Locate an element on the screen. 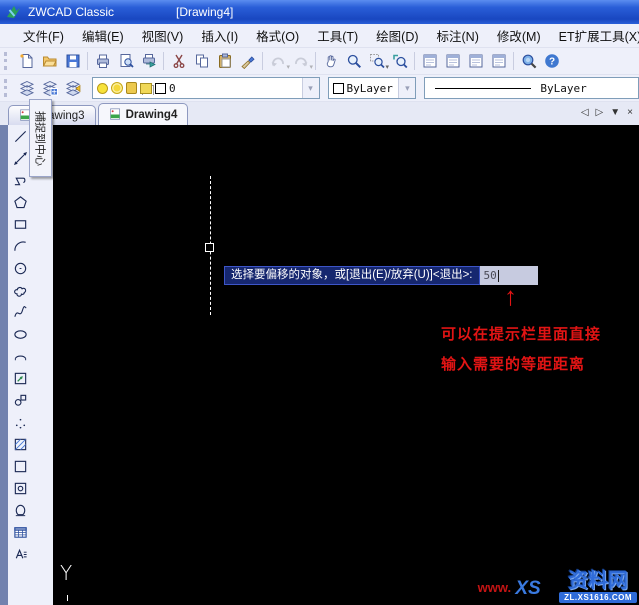 Image resolution: width=639 pixels, height=605 pixels. app-title: ZWCAD Classic is located at coordinates (71, 12).